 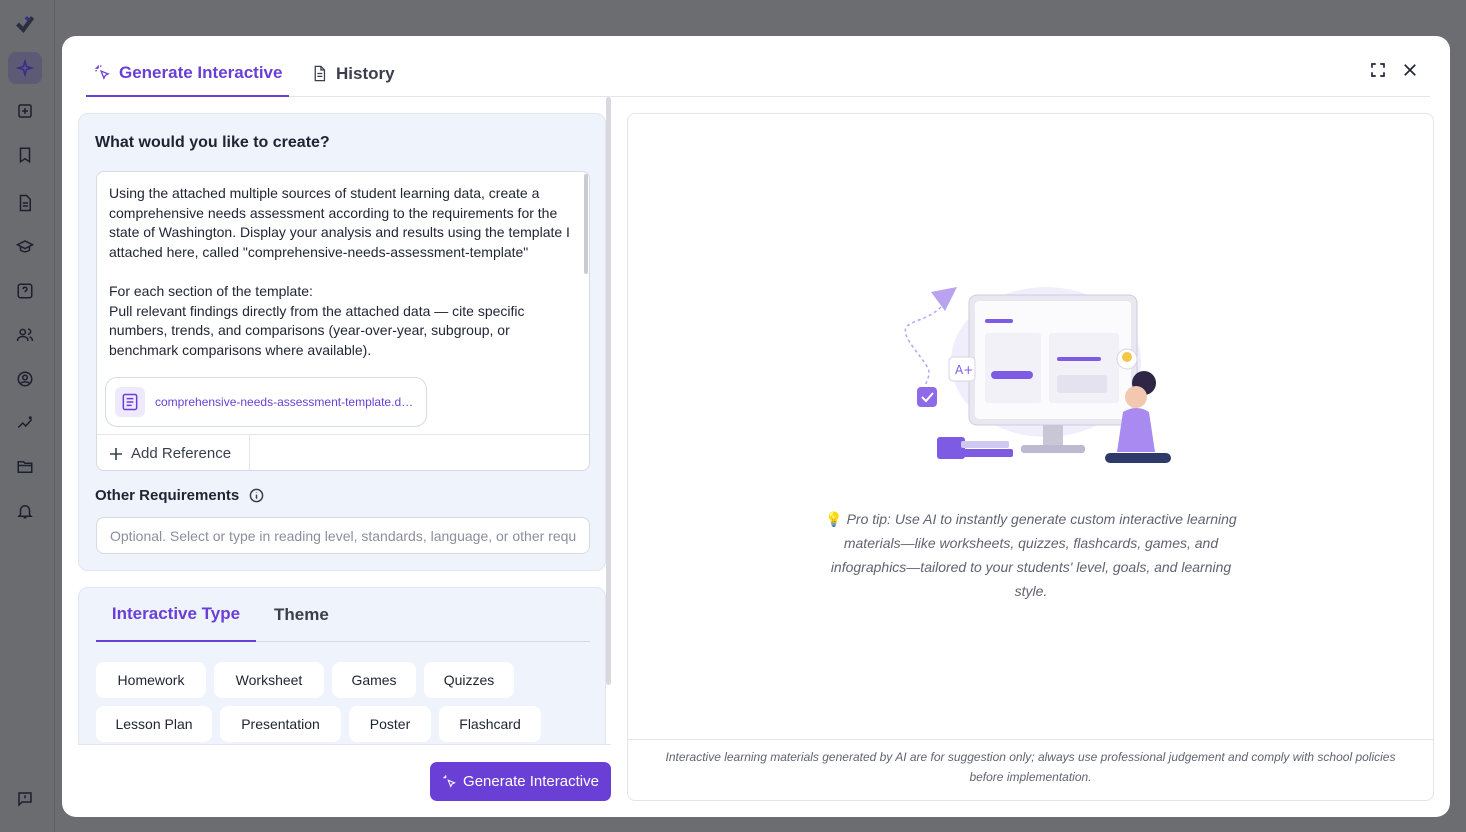 What do you see at coordinates (25, 155) in the screenshot?
I see `bookmark-icon` at bounding box center [25, 155].